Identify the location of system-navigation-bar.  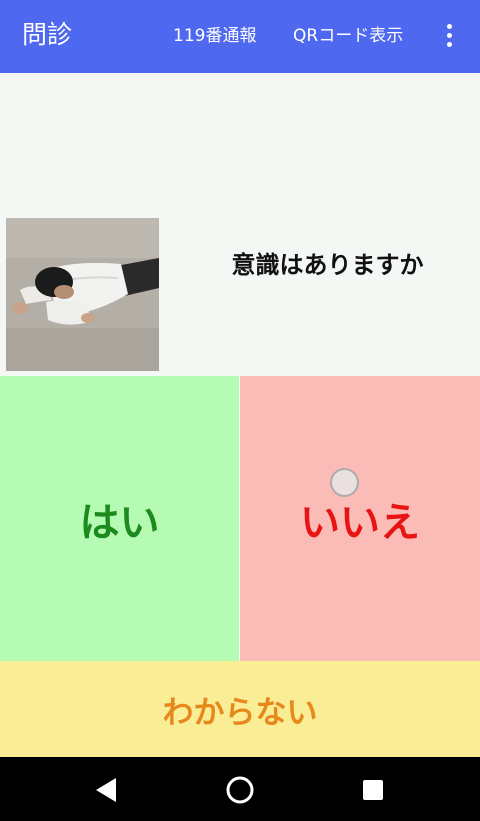
(240, 789).